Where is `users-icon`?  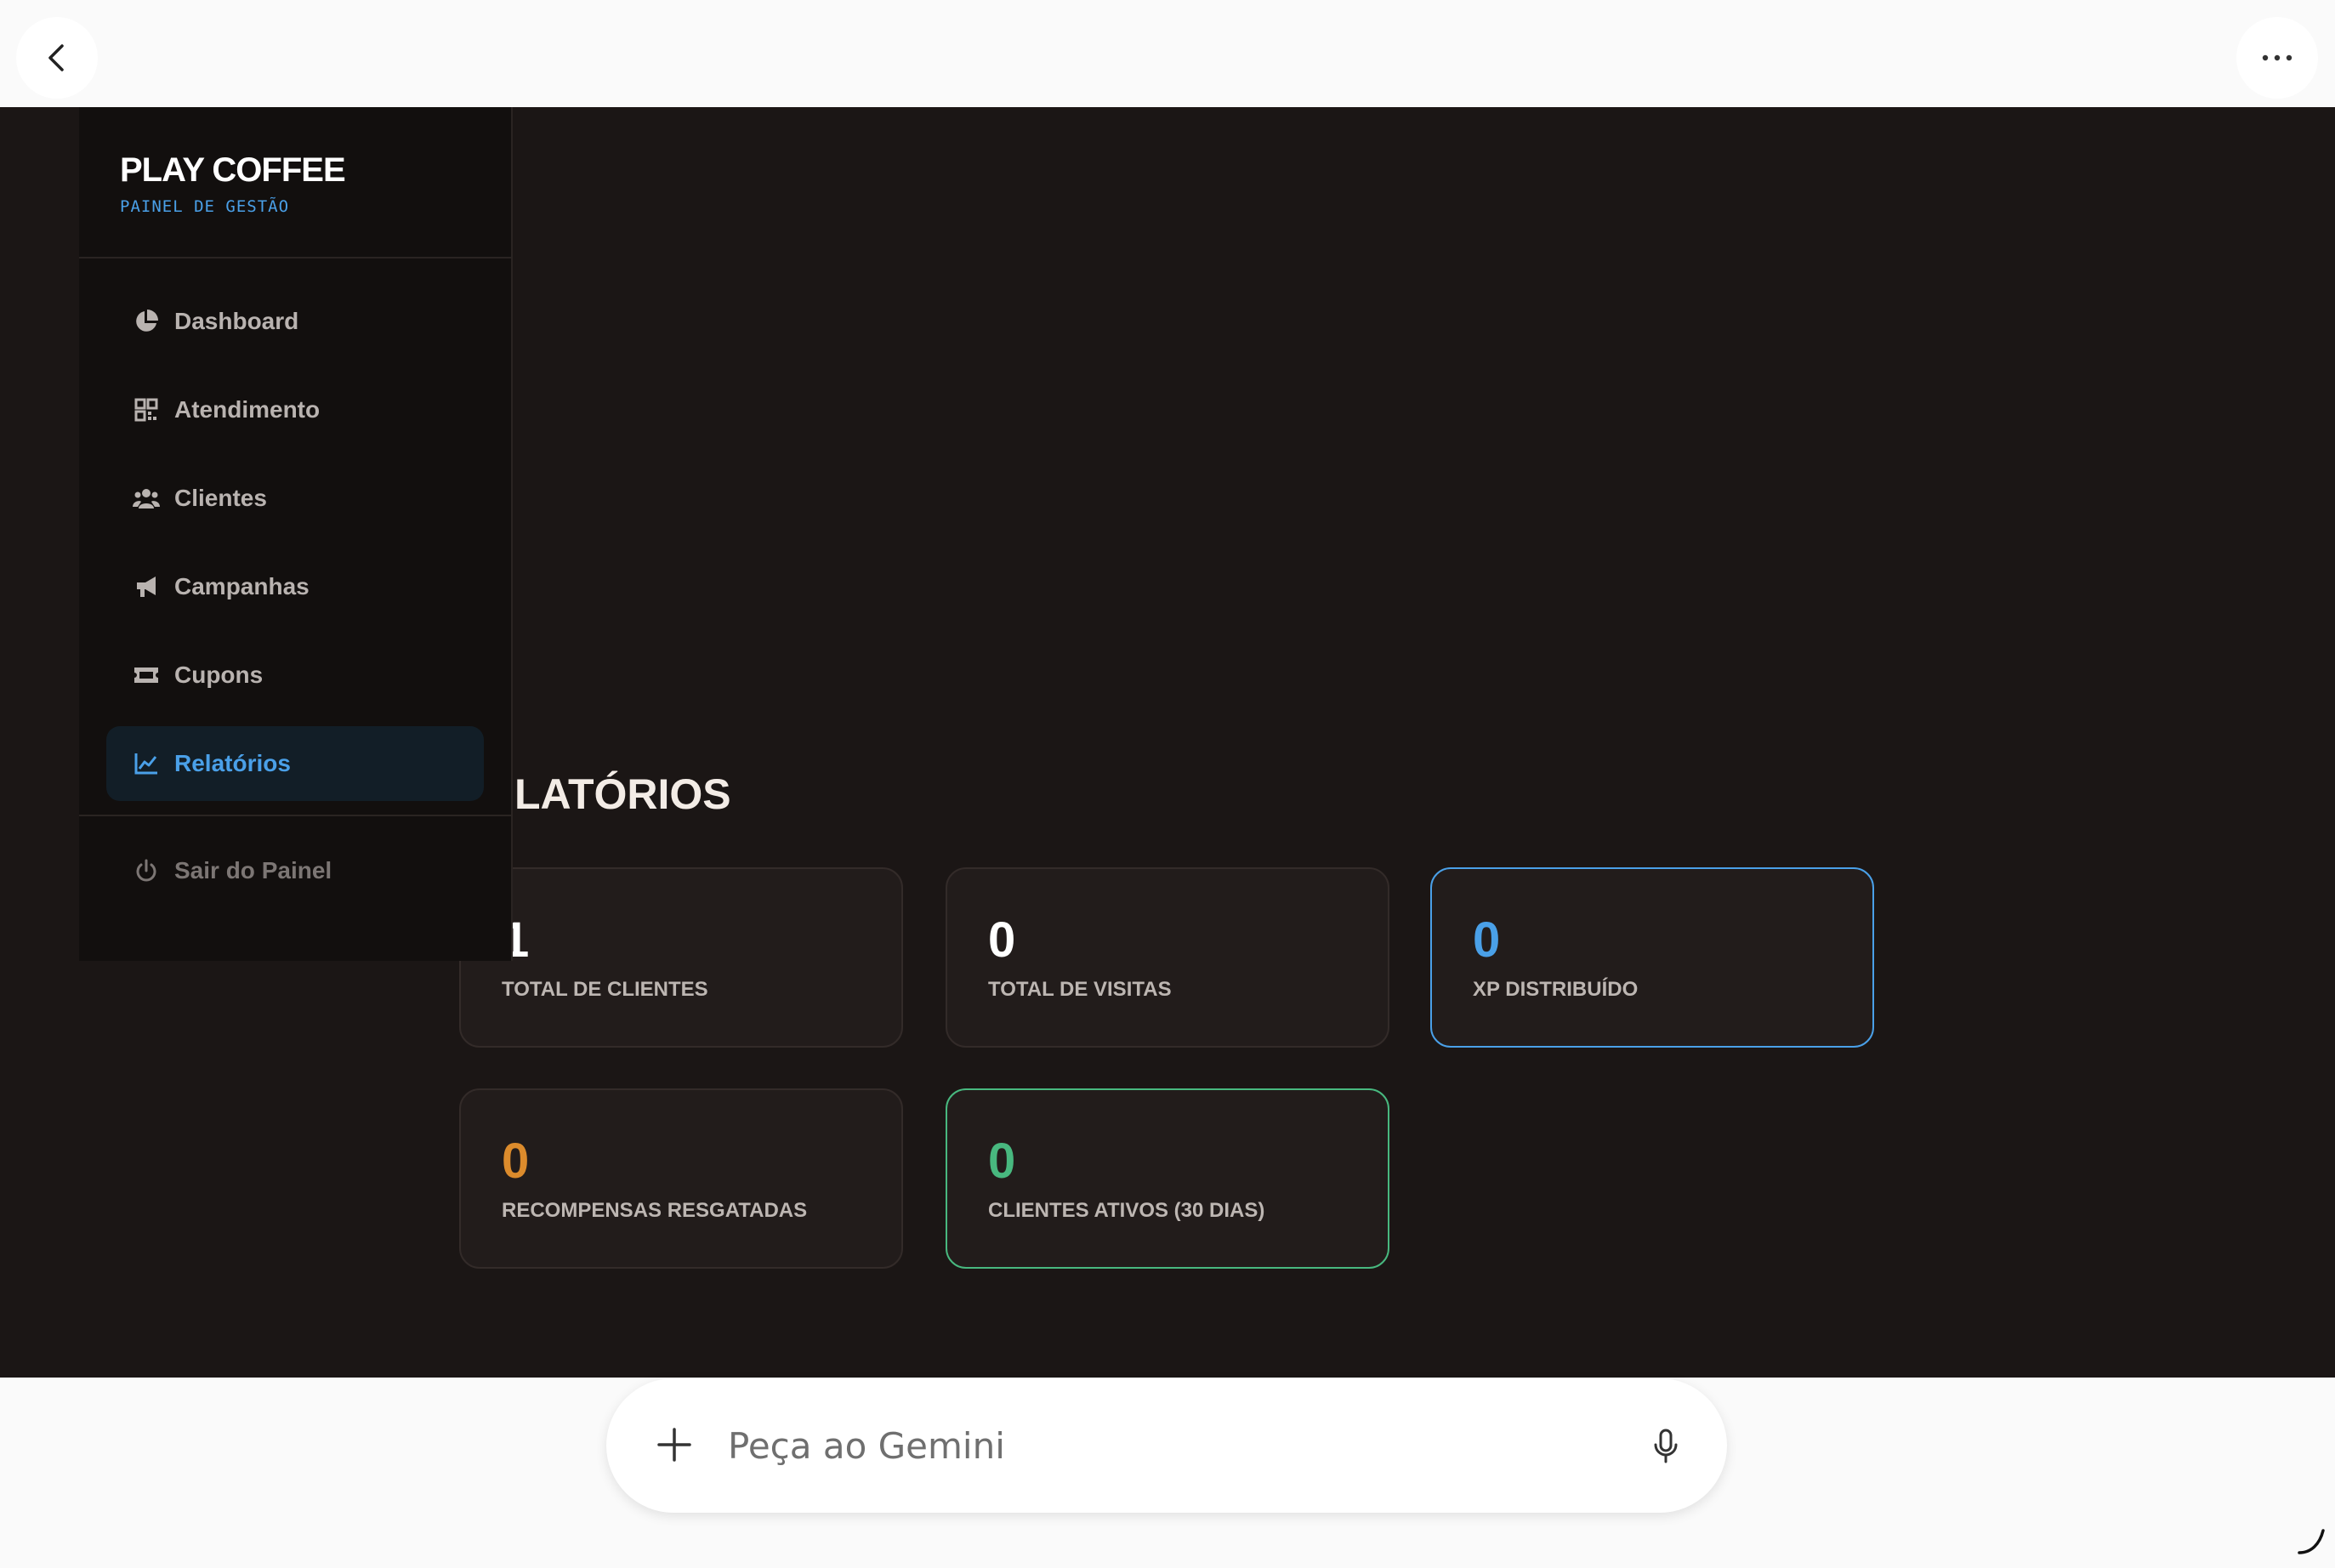
users-icon is located at coordinates (146, 498).